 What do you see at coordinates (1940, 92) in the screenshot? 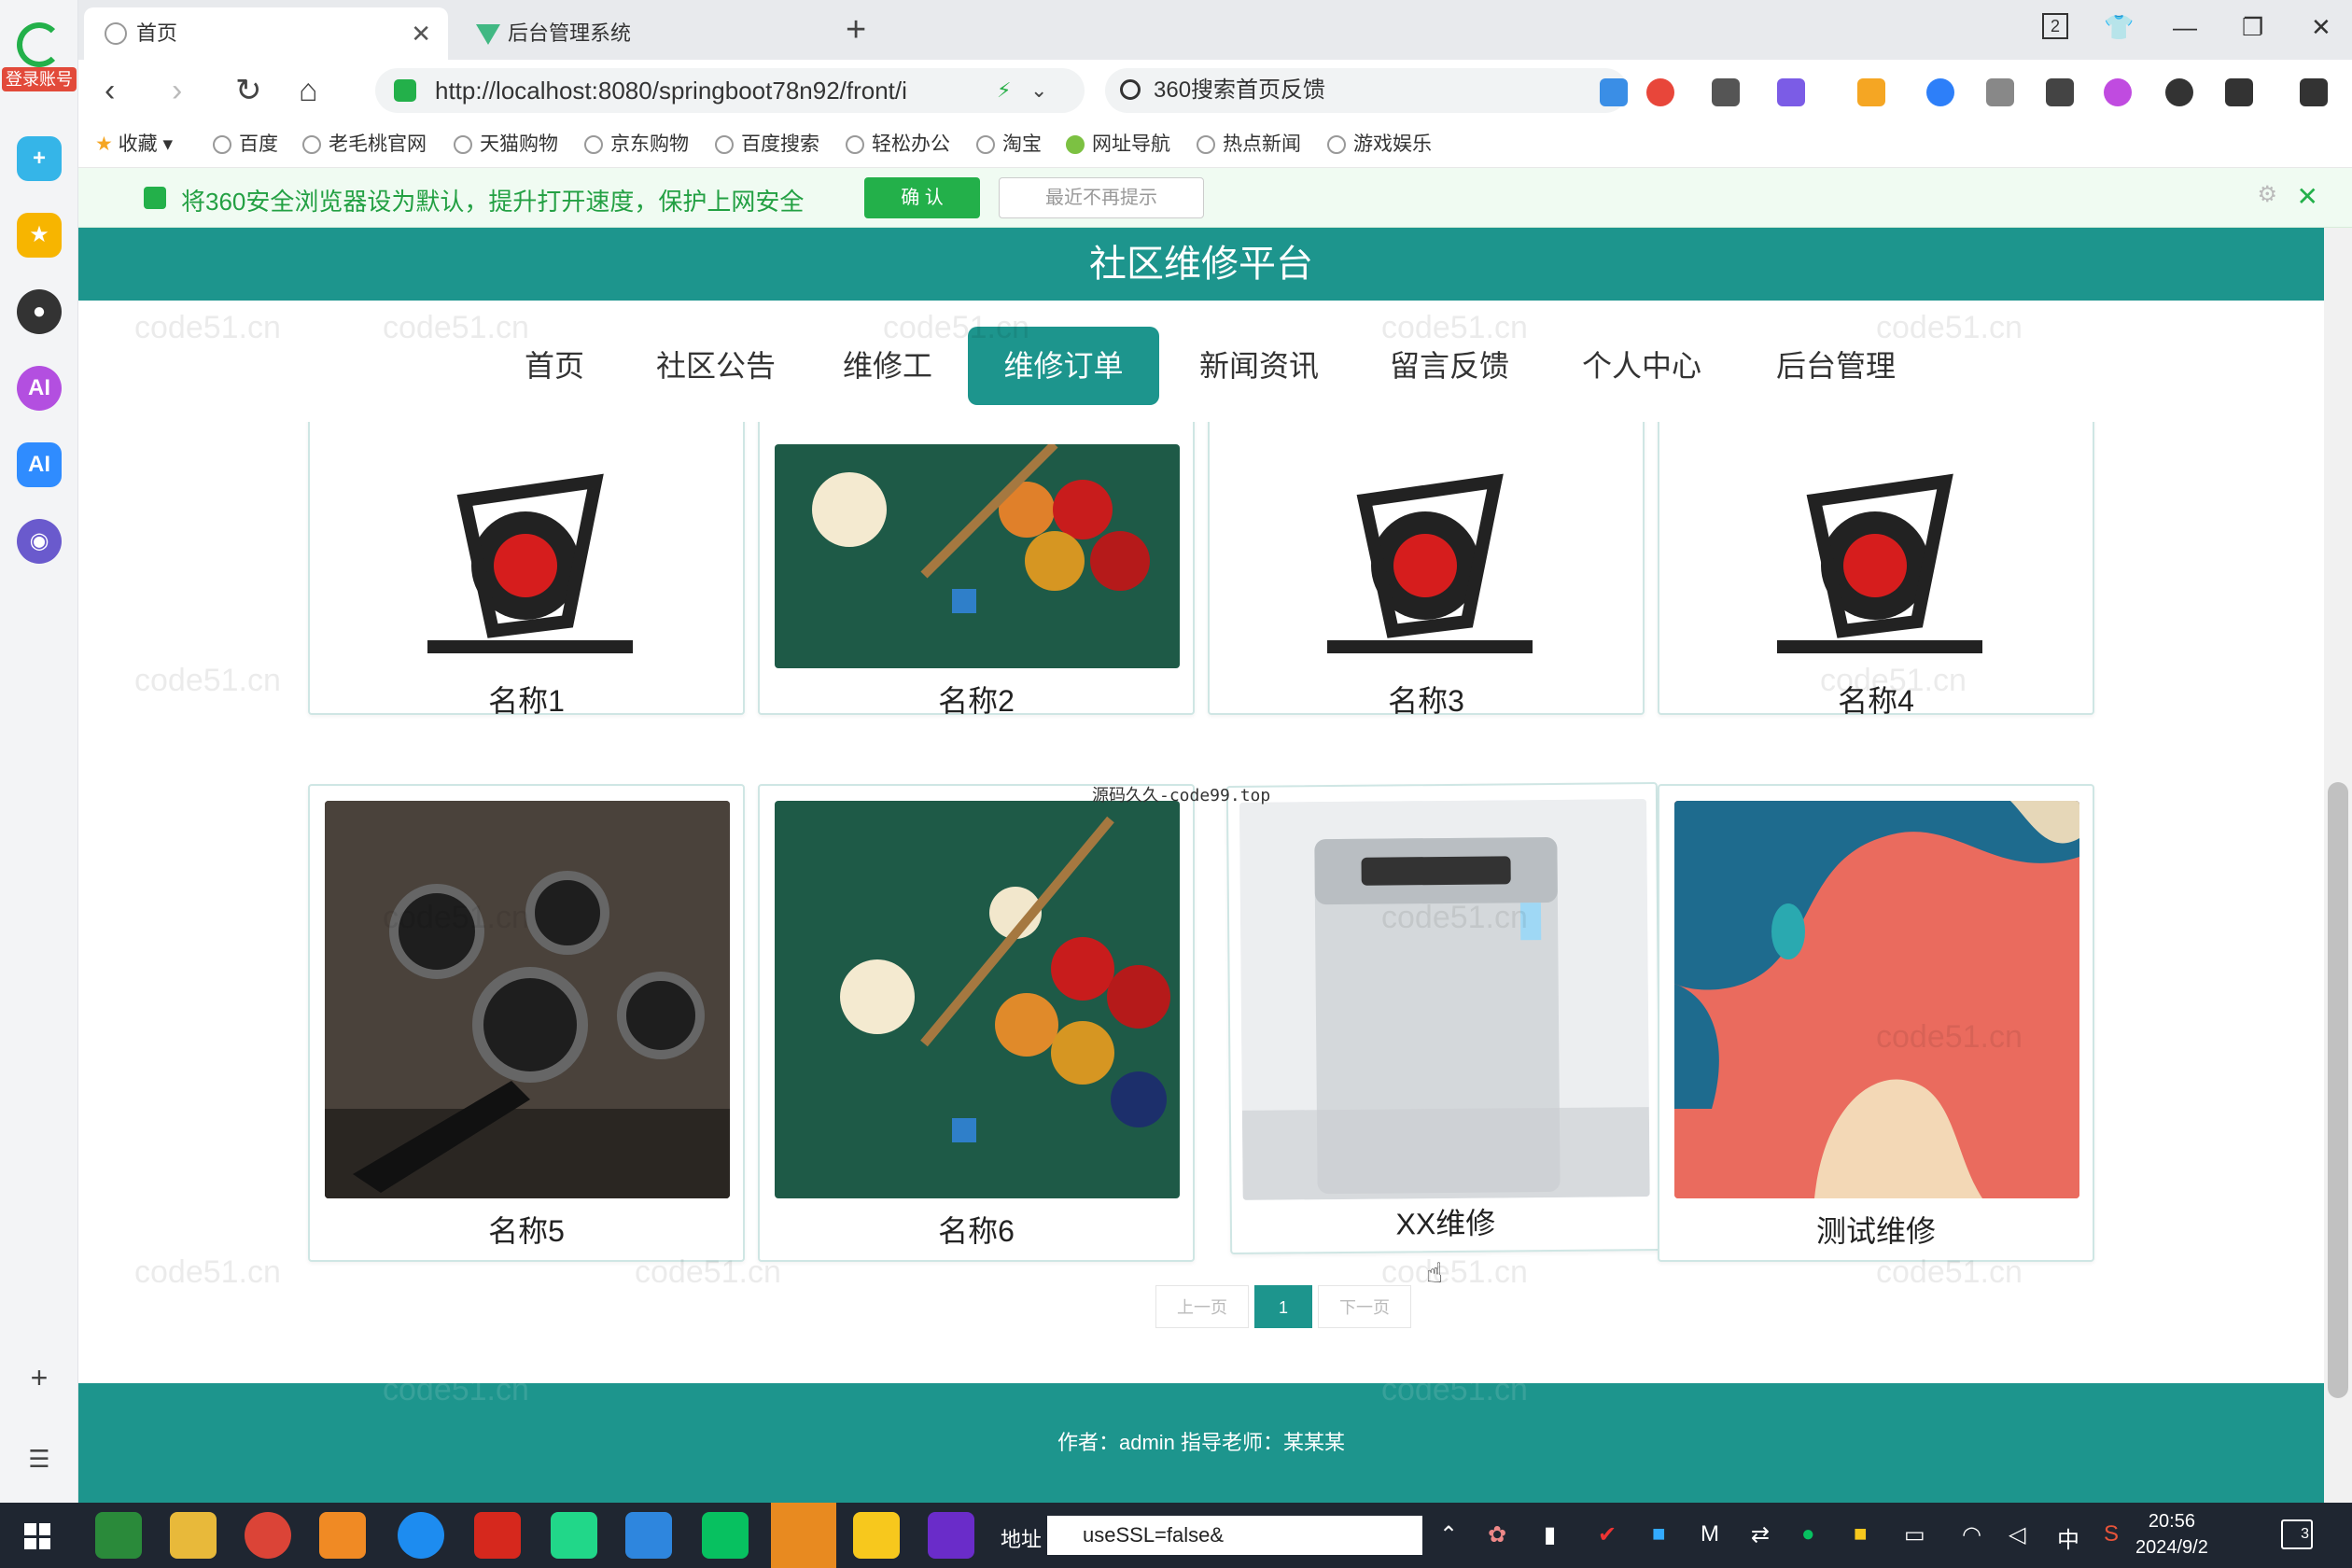
I see `magnifier-icon` at bounding box center [1940, 92].